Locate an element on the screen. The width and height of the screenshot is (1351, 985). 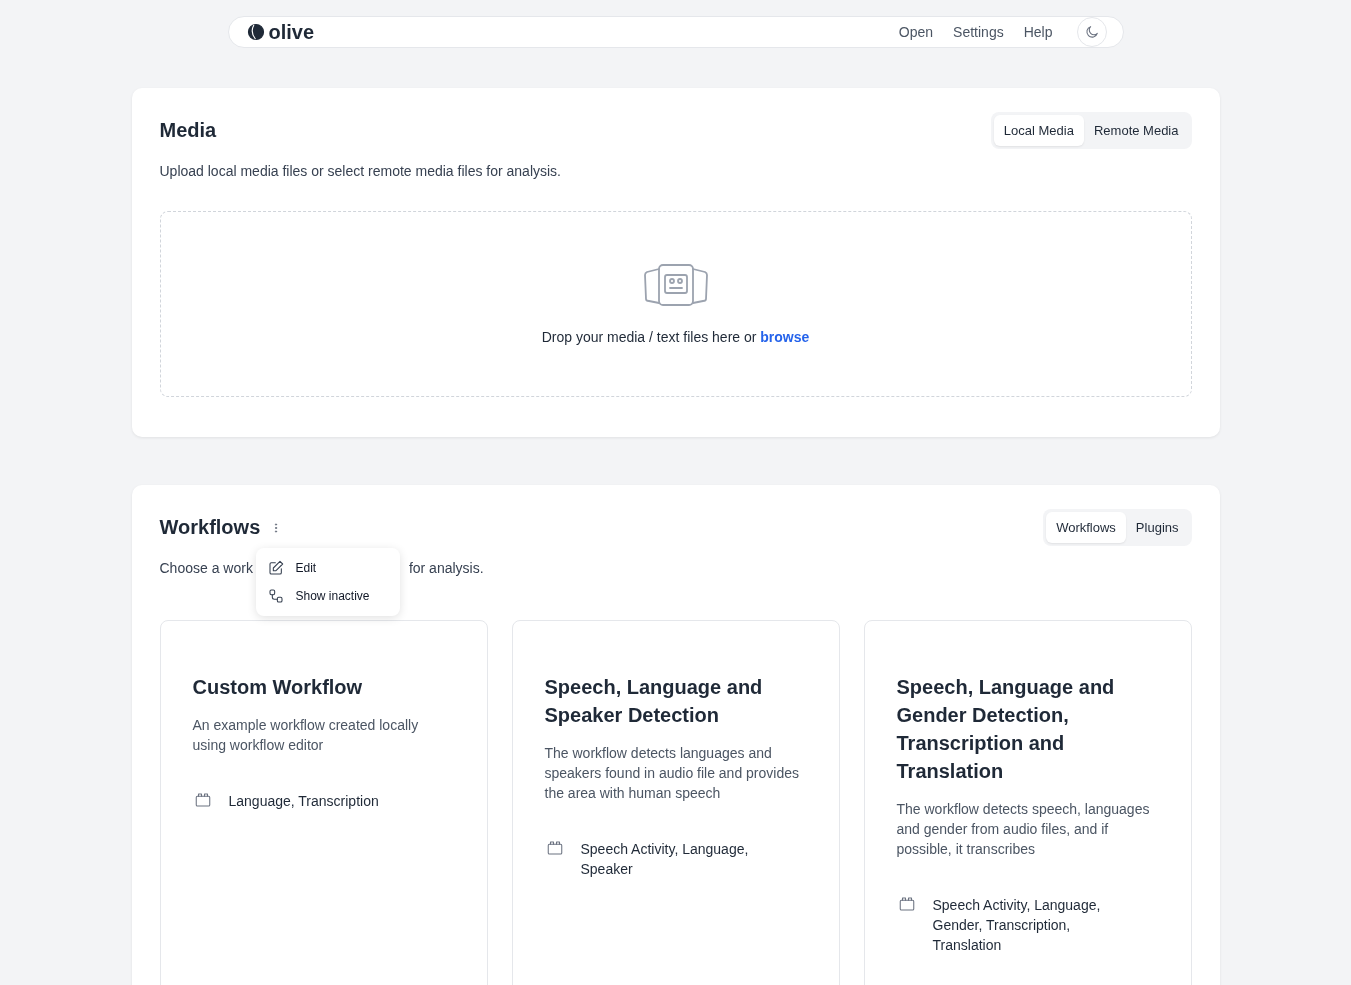
workflow-title: Speech, Language and Speaker Detection is located at coordinates (654, 701).